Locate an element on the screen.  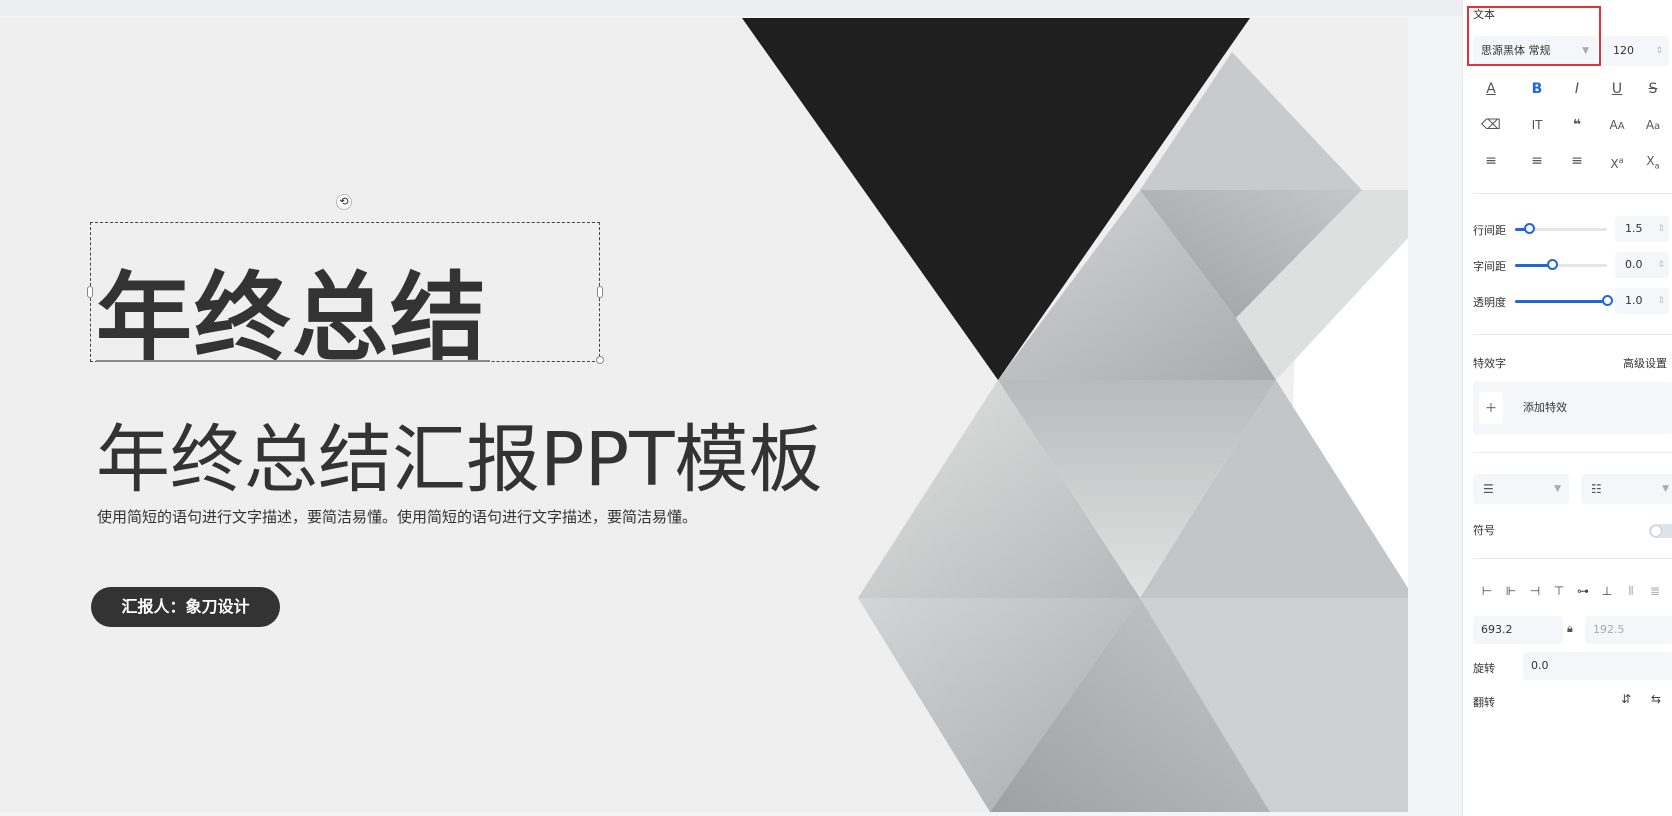
align-center-icon: ≡ is located at coordinates (1537, 161).